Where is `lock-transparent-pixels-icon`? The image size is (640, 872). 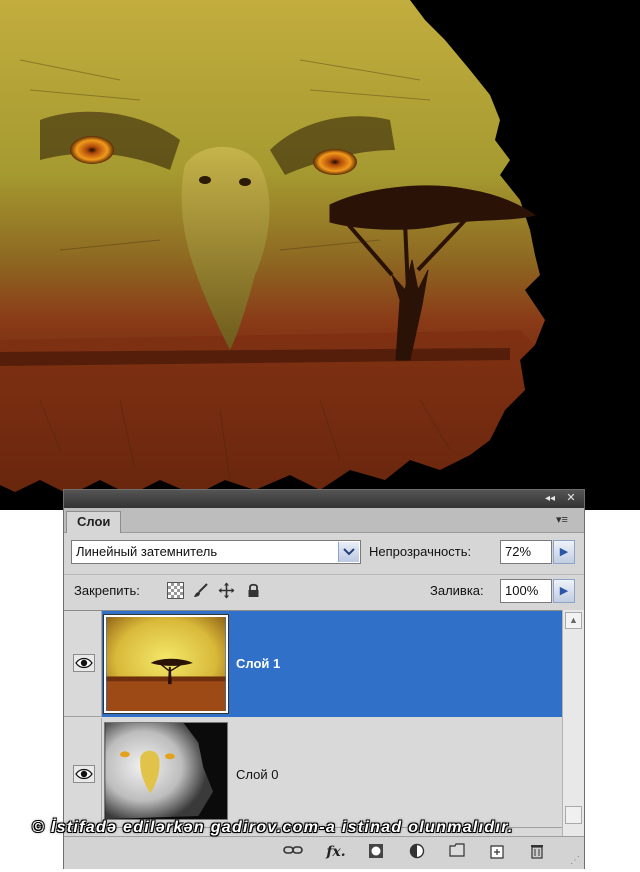
lock-transparent-pixels-icon is located at coordinates (175, 590).